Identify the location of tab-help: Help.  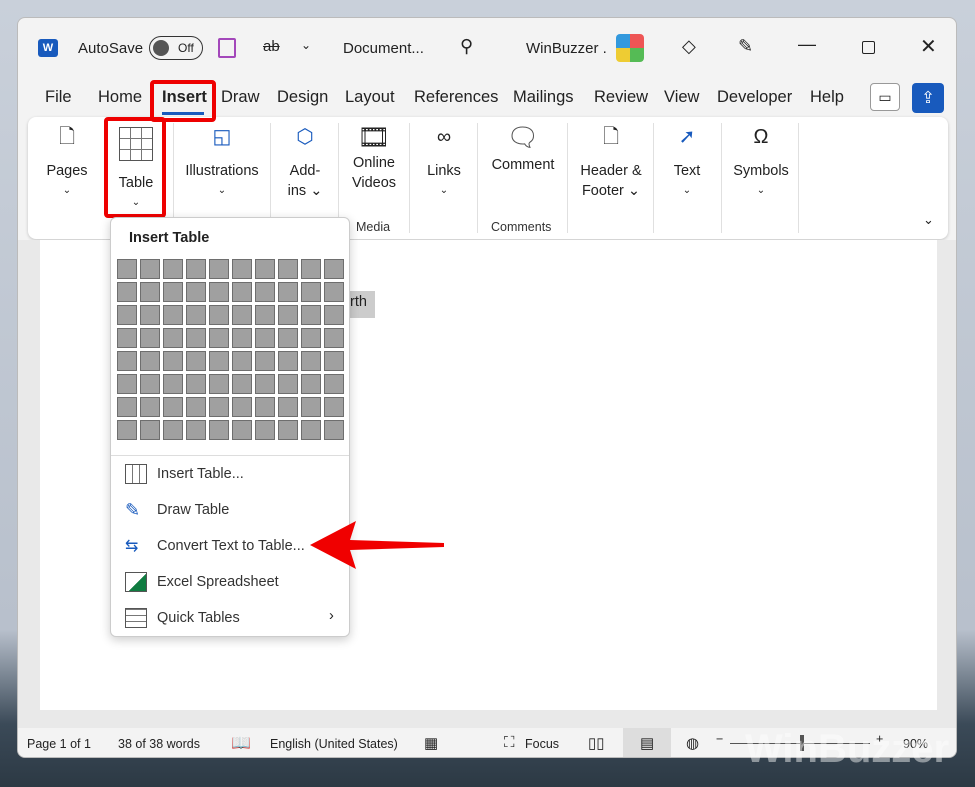
(827, 97).